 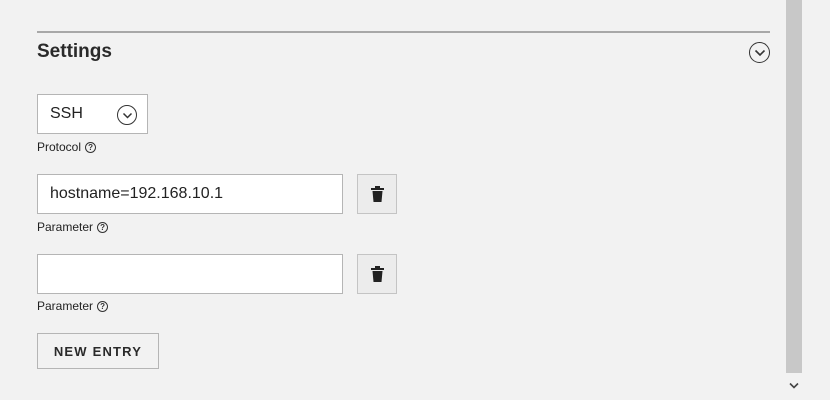 I want to click on parameter-2-label-text: Parameter, so click(x=65, y=306).